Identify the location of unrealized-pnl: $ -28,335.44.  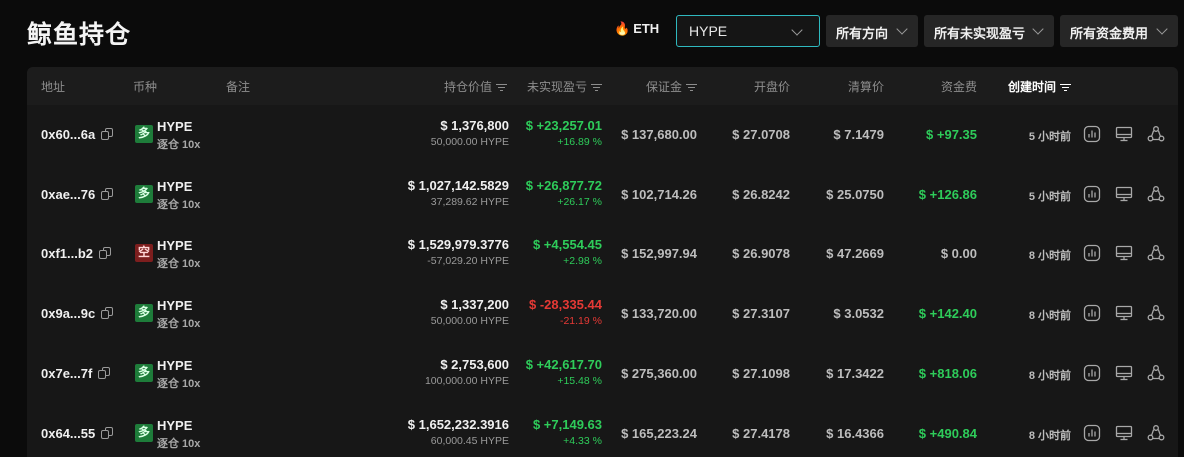
(565, 305).